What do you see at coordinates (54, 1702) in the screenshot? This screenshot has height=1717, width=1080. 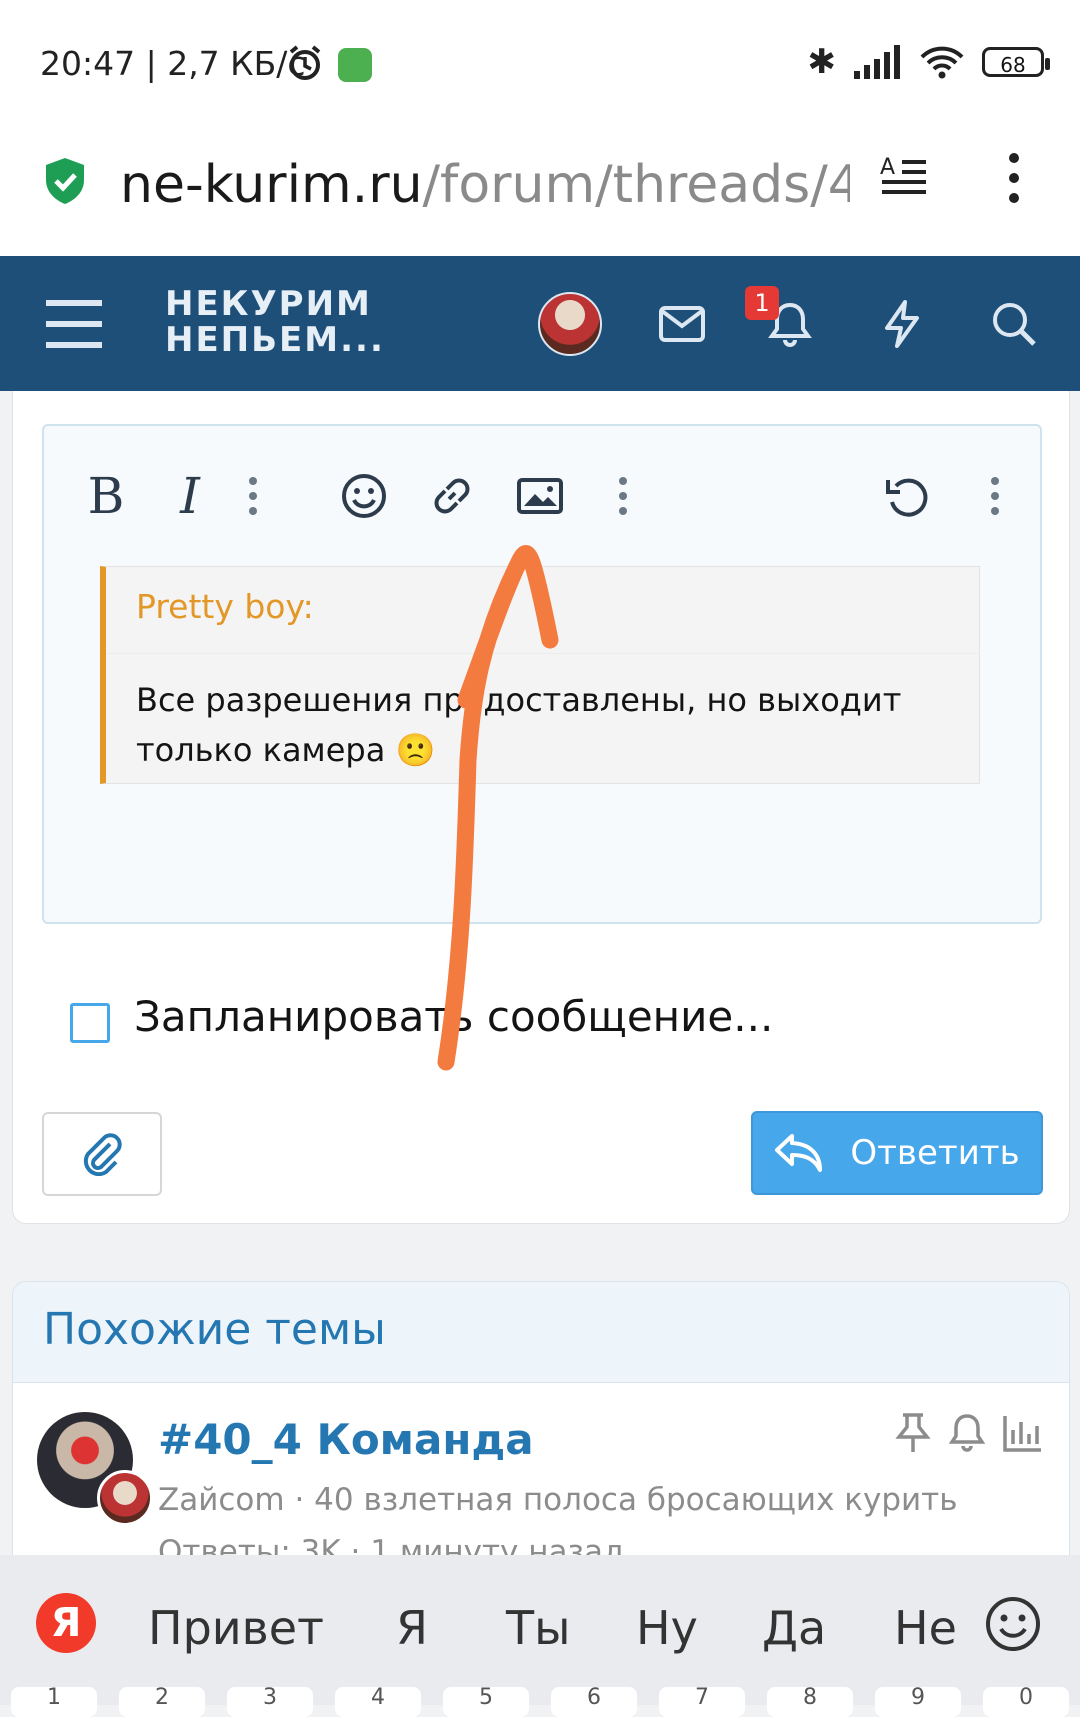 I see `key: 1` at bounding box center [54, 1702].